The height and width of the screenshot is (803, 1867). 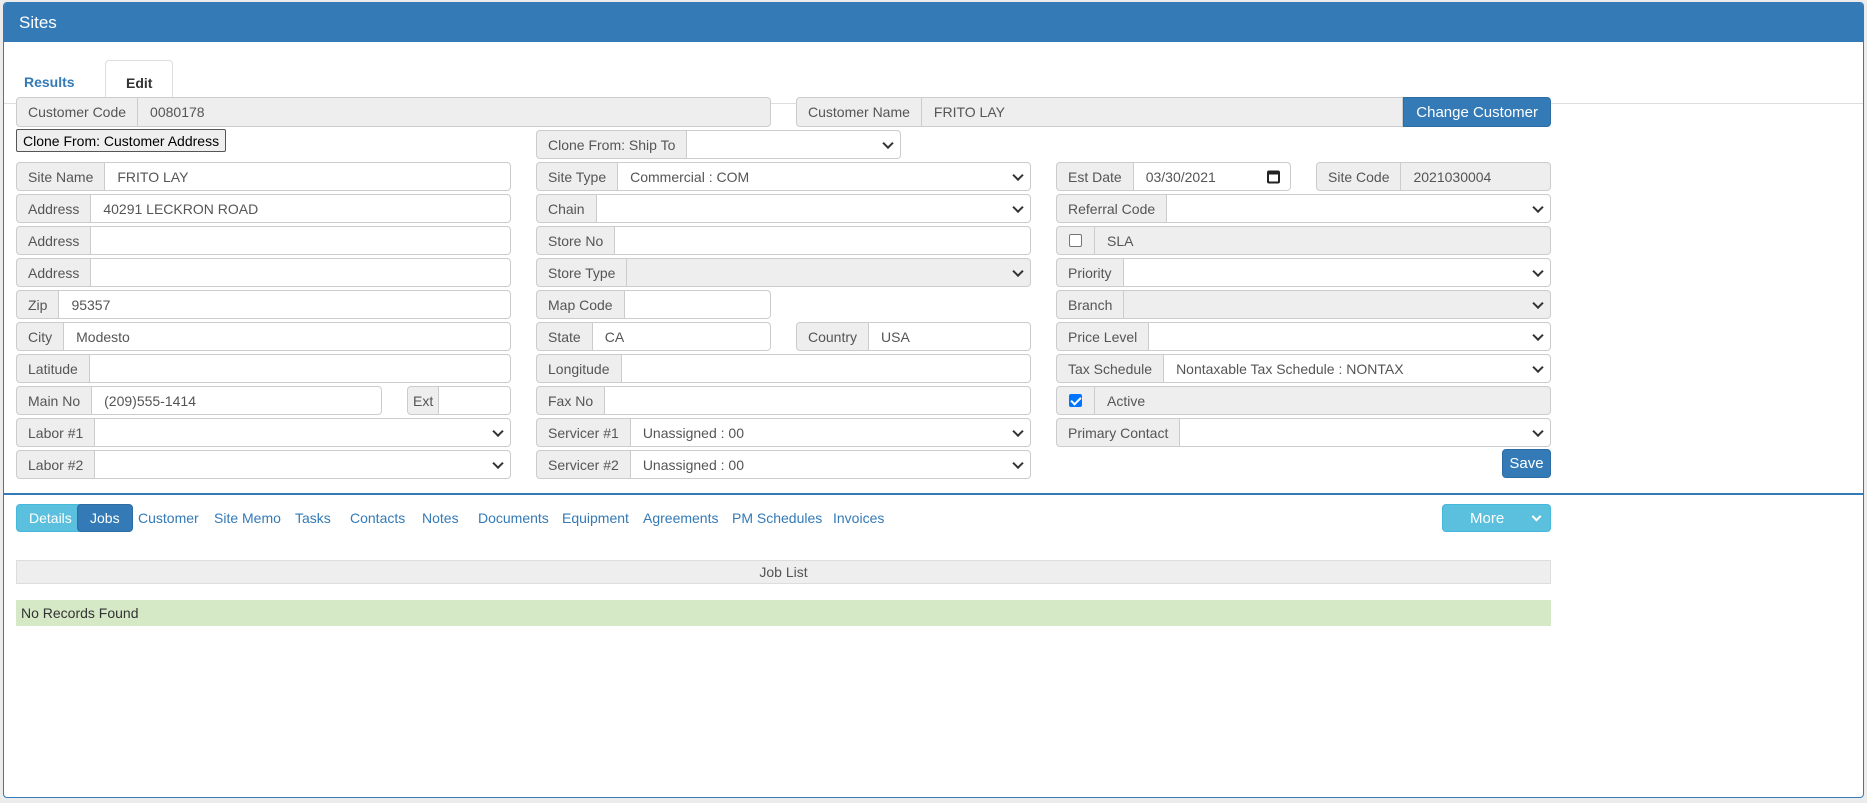 What do you see at coordinates (697, 304) in the screenshot?
I see `map-code-input` at bounding box center [697, 304].